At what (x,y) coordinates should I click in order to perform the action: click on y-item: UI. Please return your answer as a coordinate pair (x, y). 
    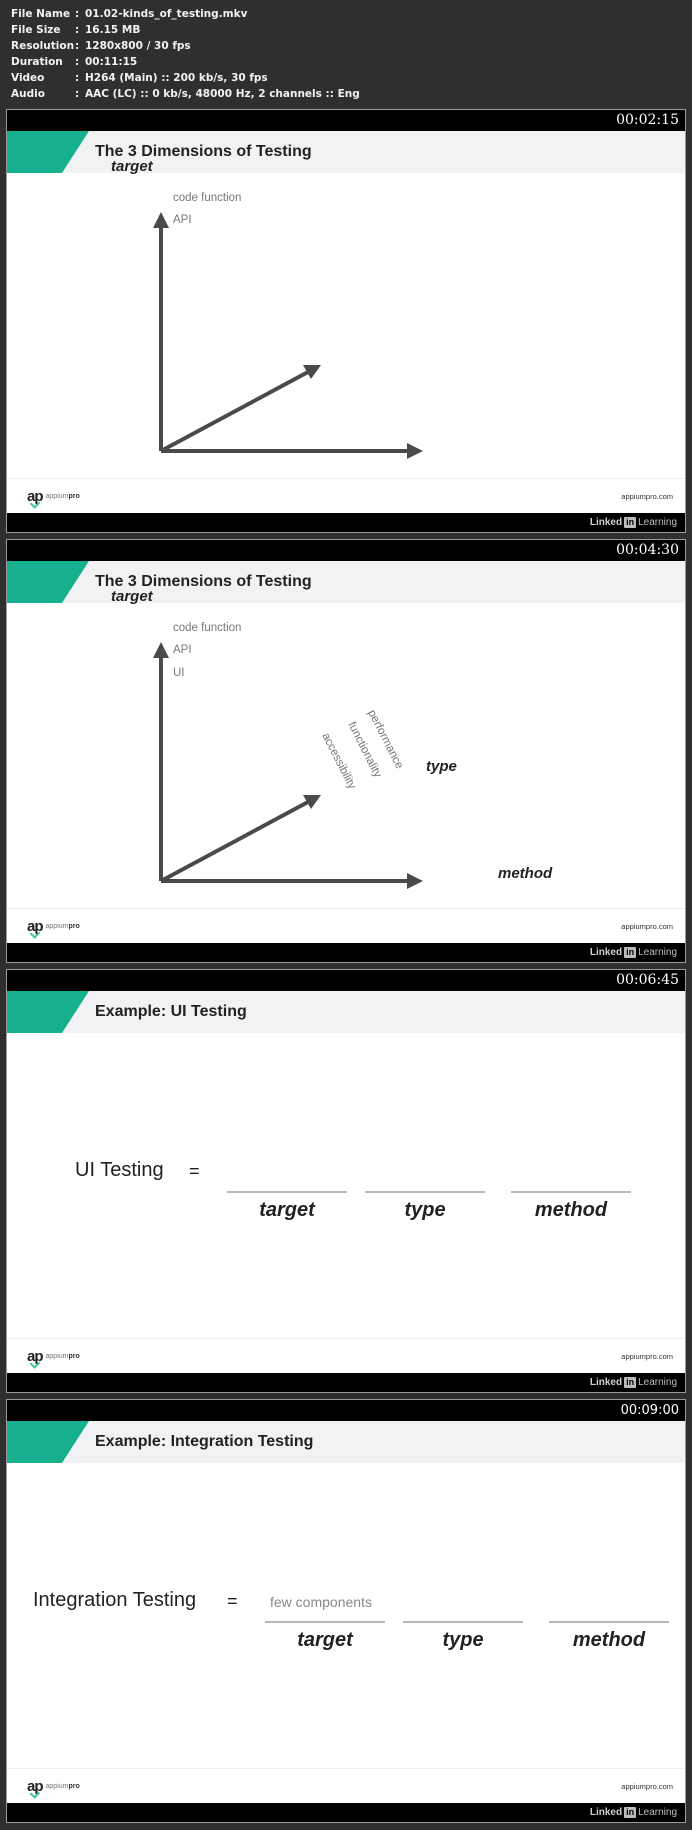
    Looking at the image, I should click on (179, 673).